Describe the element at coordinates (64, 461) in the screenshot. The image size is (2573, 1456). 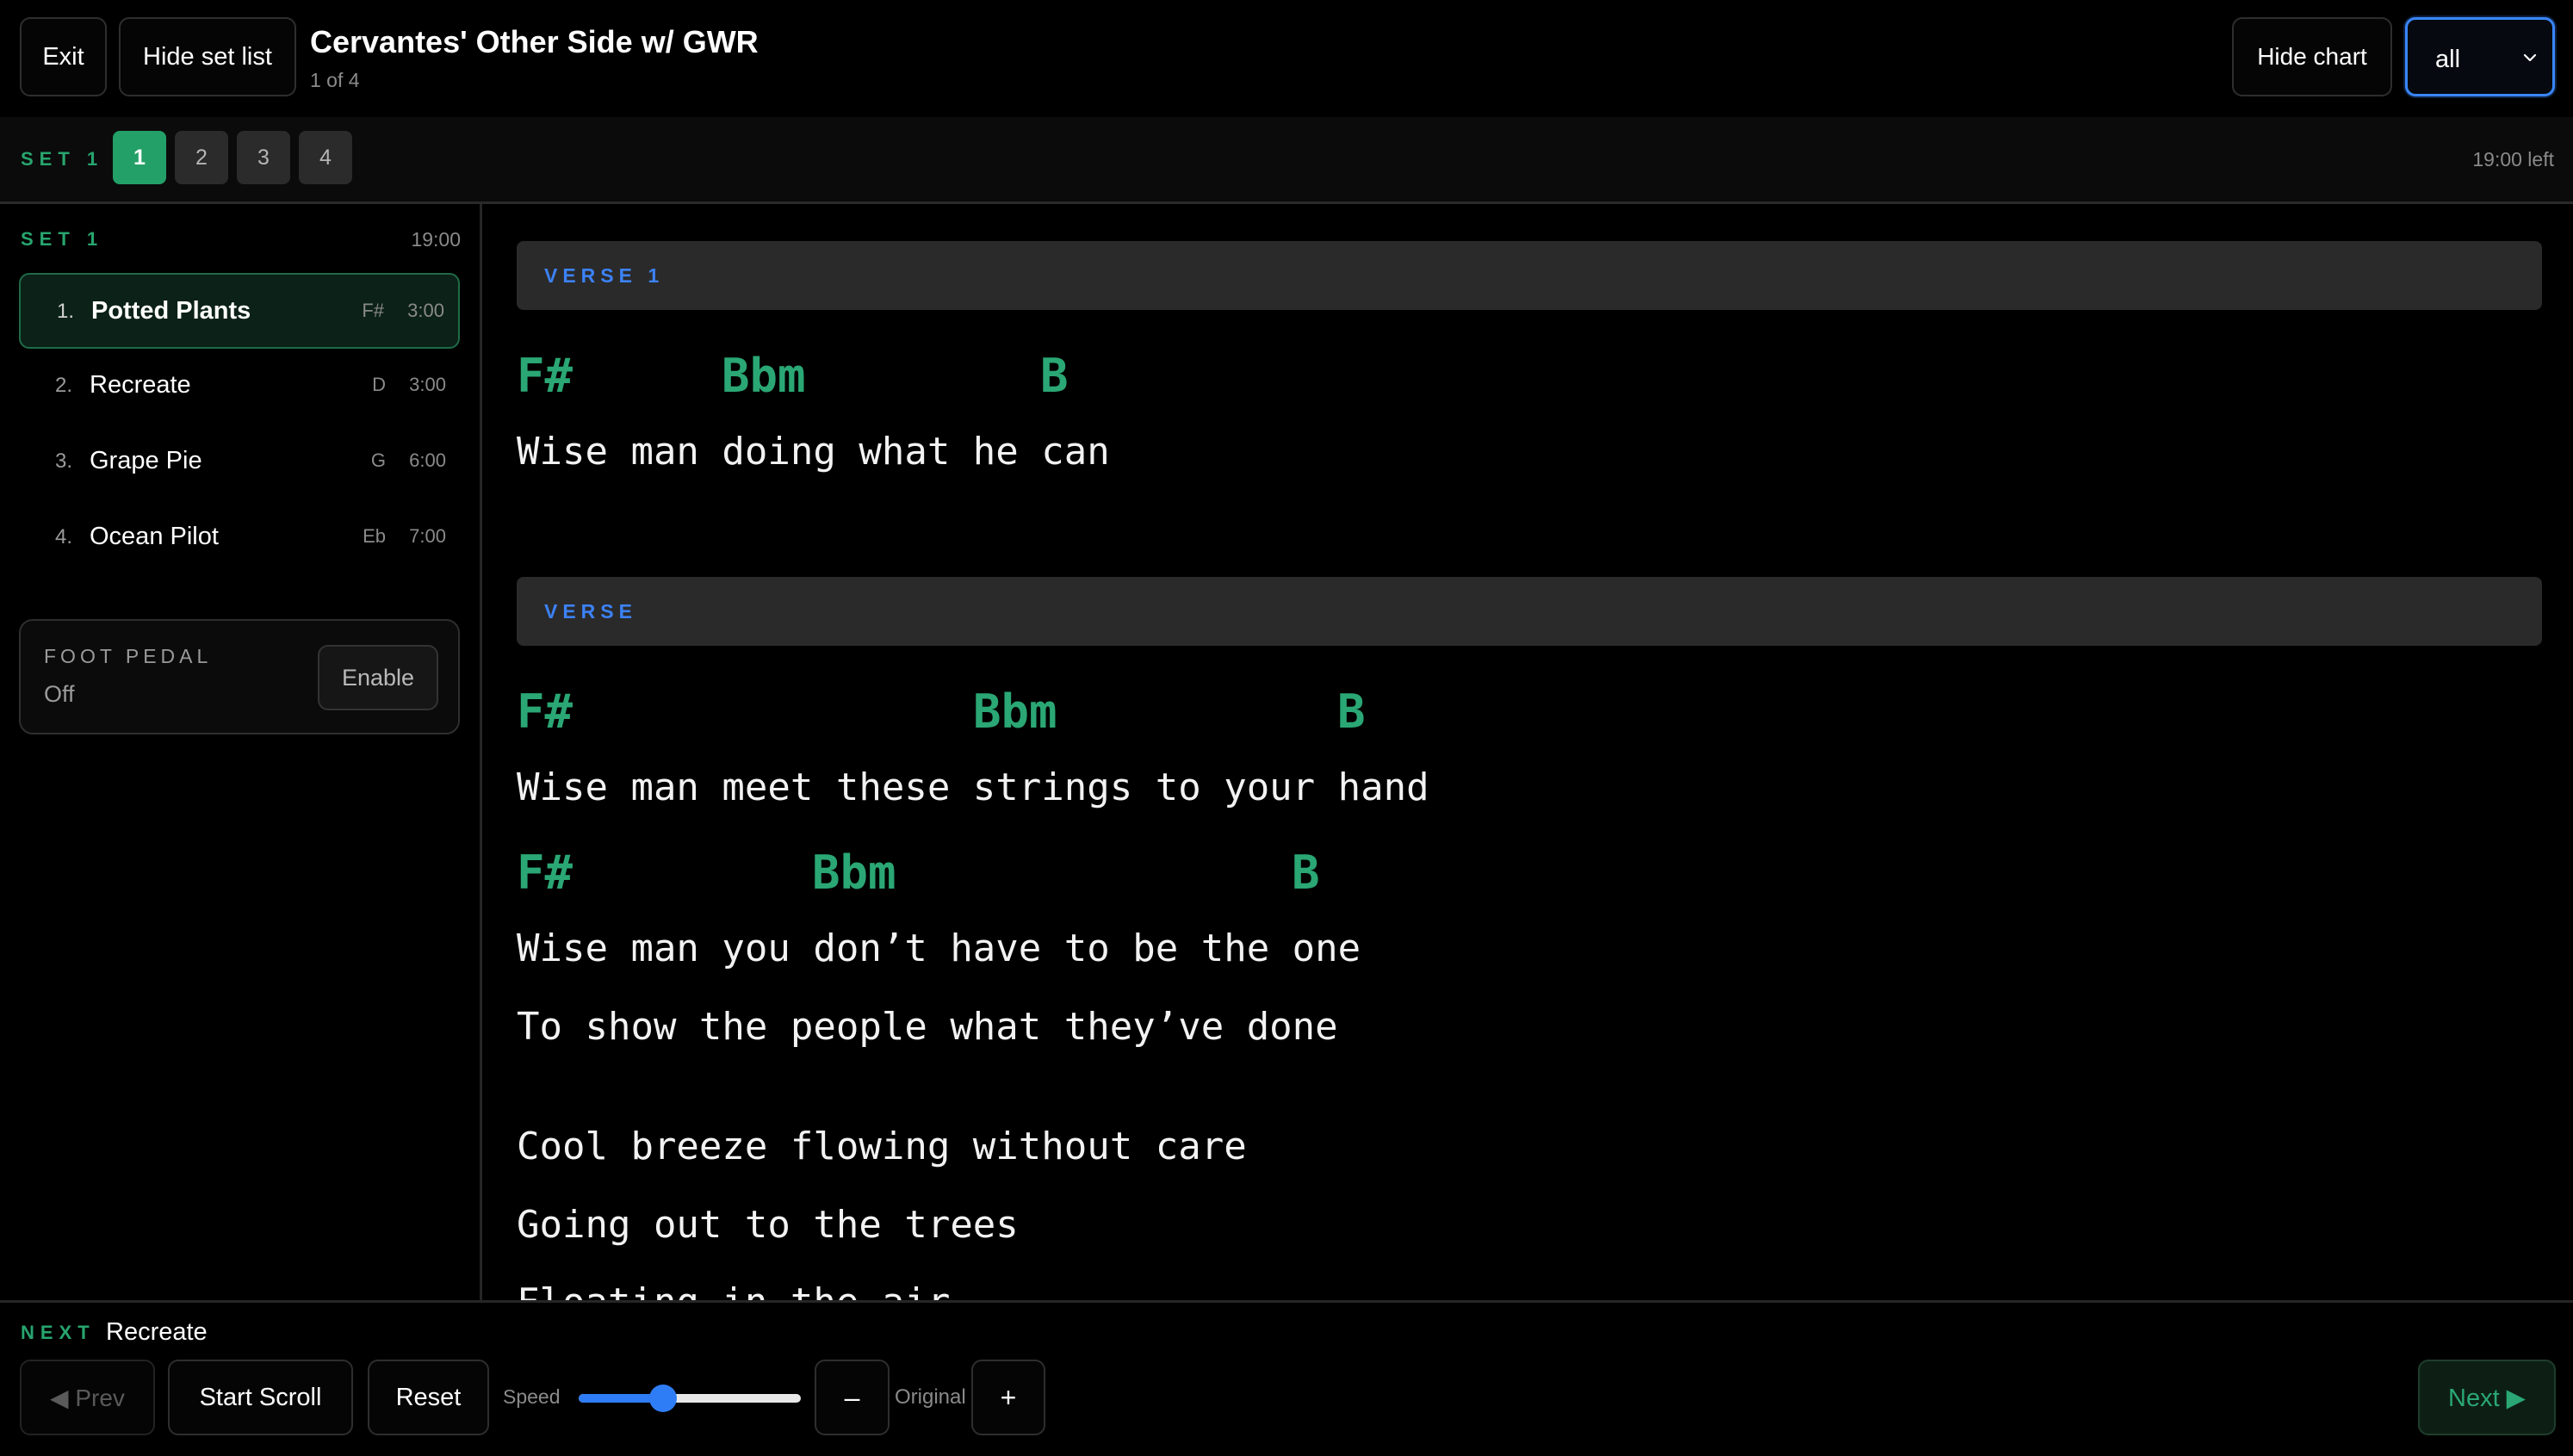
I see `song-number: 3.` at that location.